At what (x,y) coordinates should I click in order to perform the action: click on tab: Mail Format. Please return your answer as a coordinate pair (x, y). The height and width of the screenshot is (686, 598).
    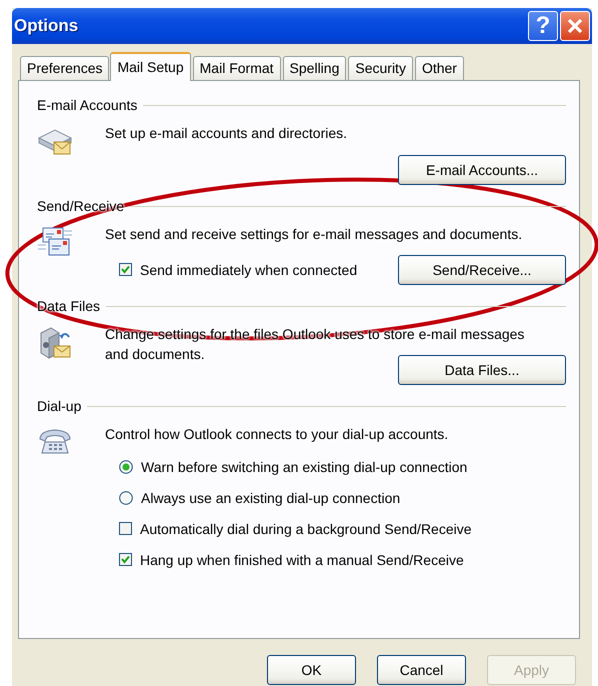
    Looking at the image, I should click on (236, 68).